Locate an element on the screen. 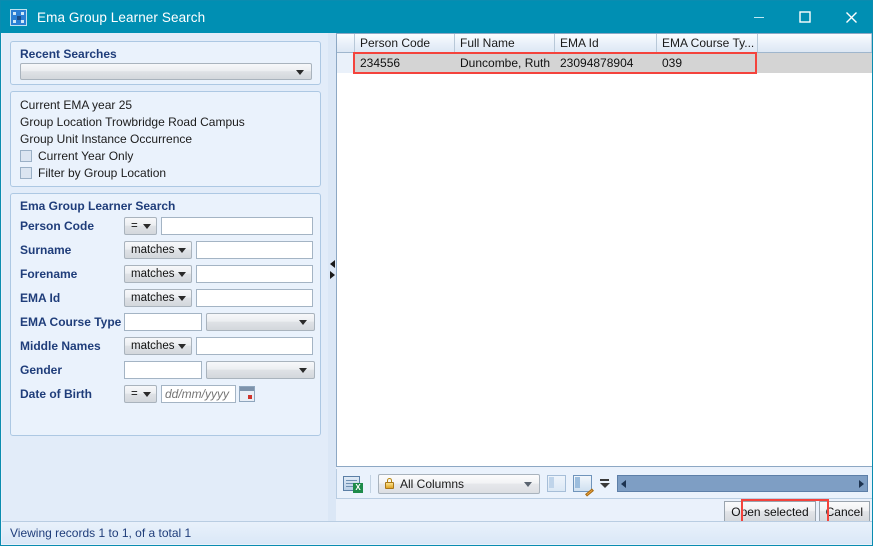  export-to-excel-icon: X is located at coordinates (353, 484).